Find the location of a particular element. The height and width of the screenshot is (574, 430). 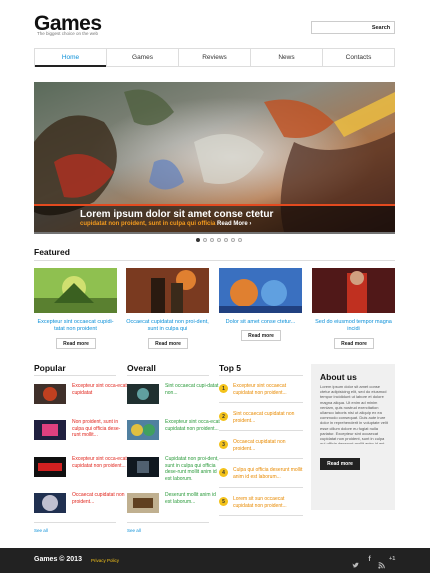

rank-badge: 3 is located at coordinates (223, 444).